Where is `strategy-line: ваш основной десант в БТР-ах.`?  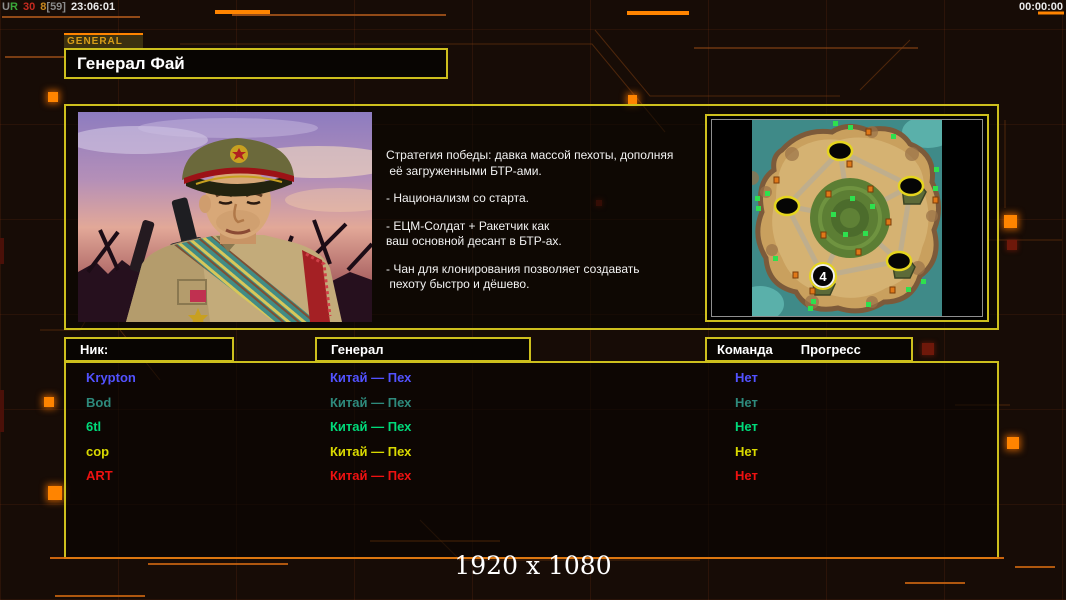 strategy-line: ваш основной десант в БТР-ах. is located at coordinates (474, 241).